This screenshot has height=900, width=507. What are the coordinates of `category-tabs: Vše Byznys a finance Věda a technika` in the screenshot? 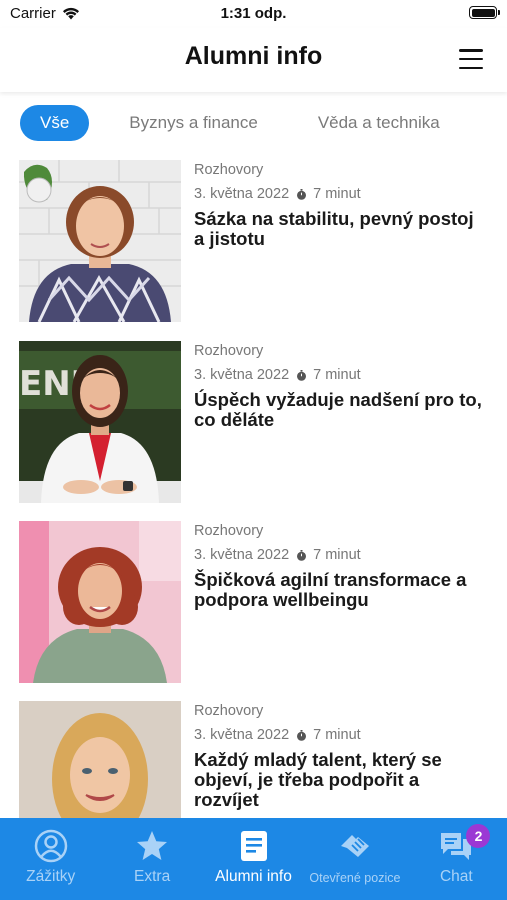 It's located at (263, 123).